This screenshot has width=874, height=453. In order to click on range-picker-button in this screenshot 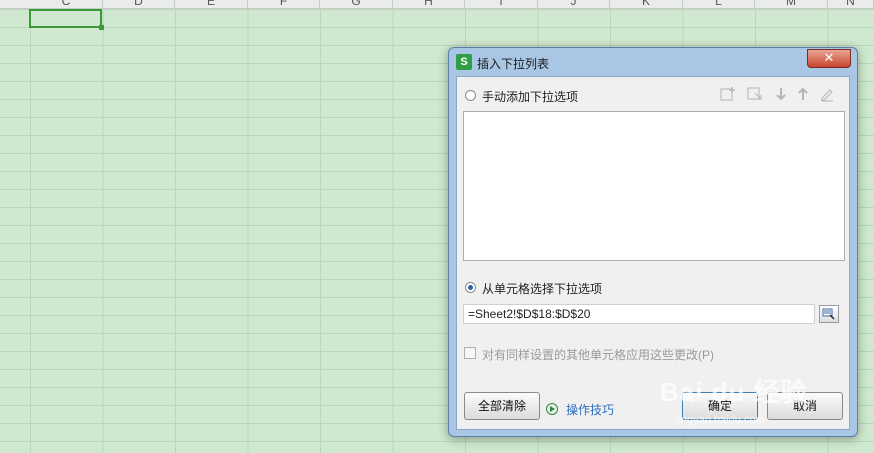, I will do `click(829, 314)`.